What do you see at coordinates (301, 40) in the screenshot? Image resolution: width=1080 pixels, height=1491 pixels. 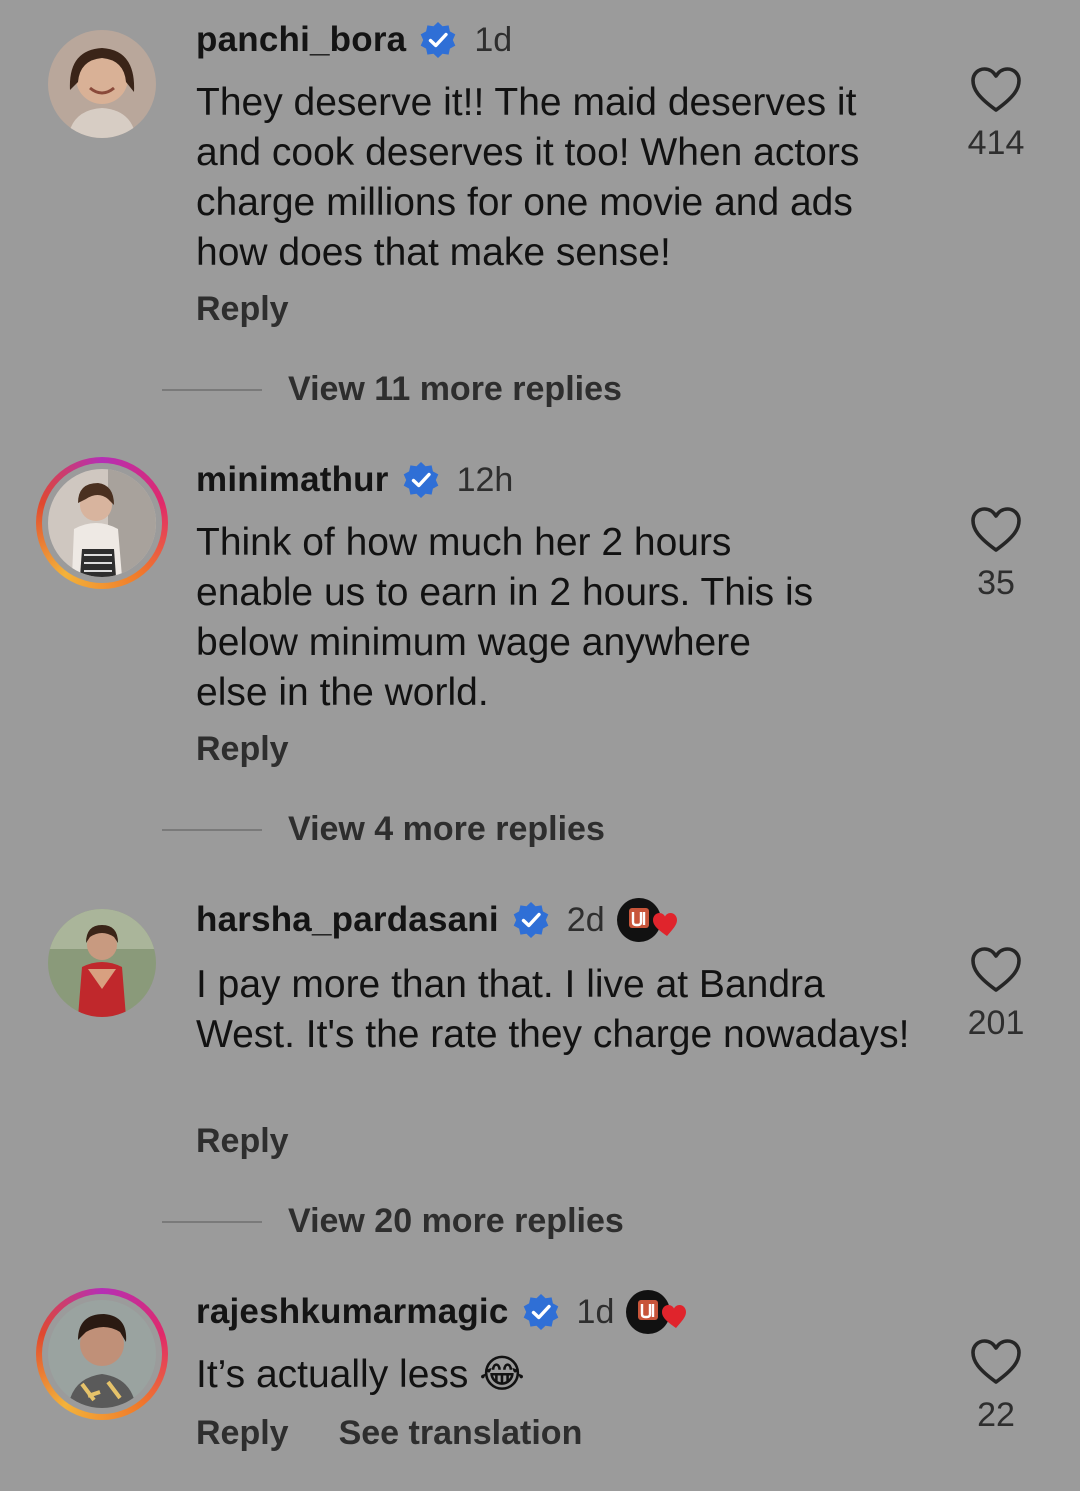 I see `username: panchi_bora` at bounding box center [301, 40].